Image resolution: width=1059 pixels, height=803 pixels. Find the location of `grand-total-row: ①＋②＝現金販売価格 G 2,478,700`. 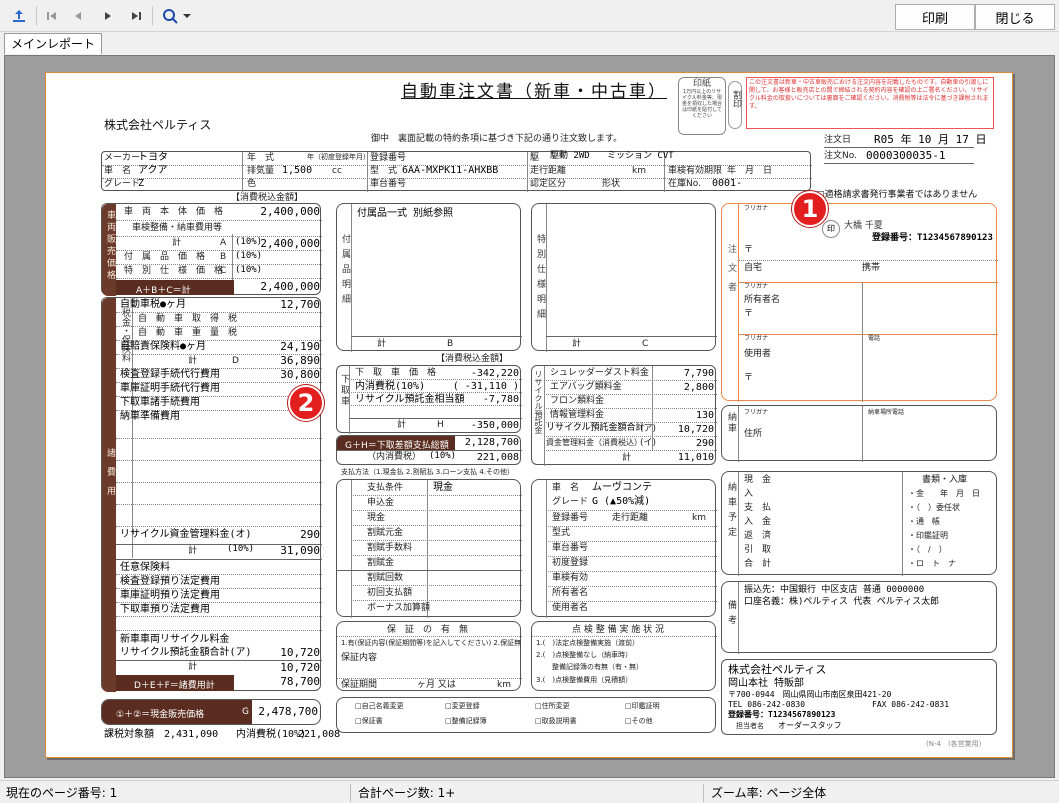

grand-total-row: ①＋②＝現金販売価格 G 2,478,700 is located at coordinates (211, 712).